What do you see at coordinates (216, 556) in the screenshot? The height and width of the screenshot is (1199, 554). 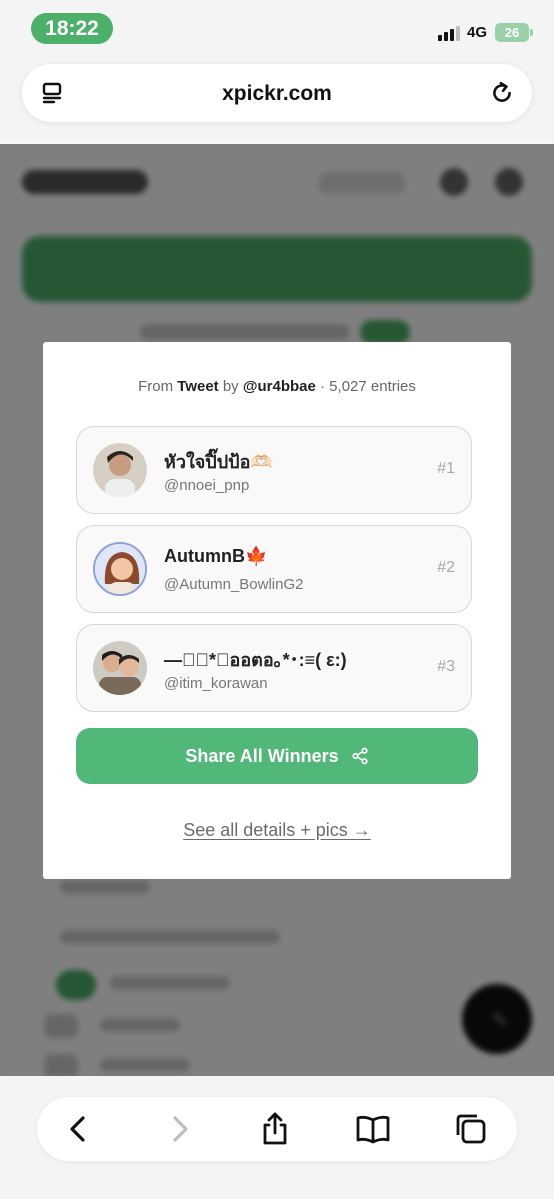 I see `winner-name: AutumnB🍁` at bounding box center [216, 556].